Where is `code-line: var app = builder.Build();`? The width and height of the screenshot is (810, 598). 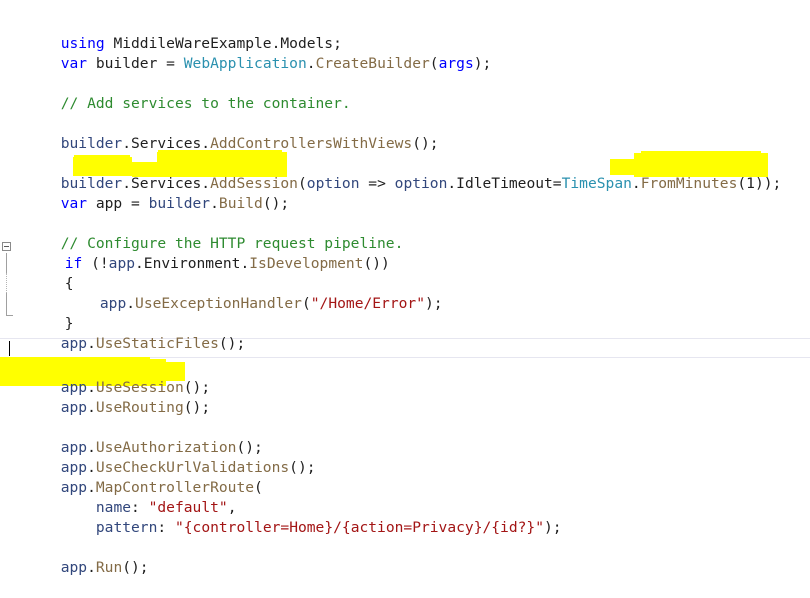 code-line: var app = builder.Build(); is located at coordinates (148, 193).